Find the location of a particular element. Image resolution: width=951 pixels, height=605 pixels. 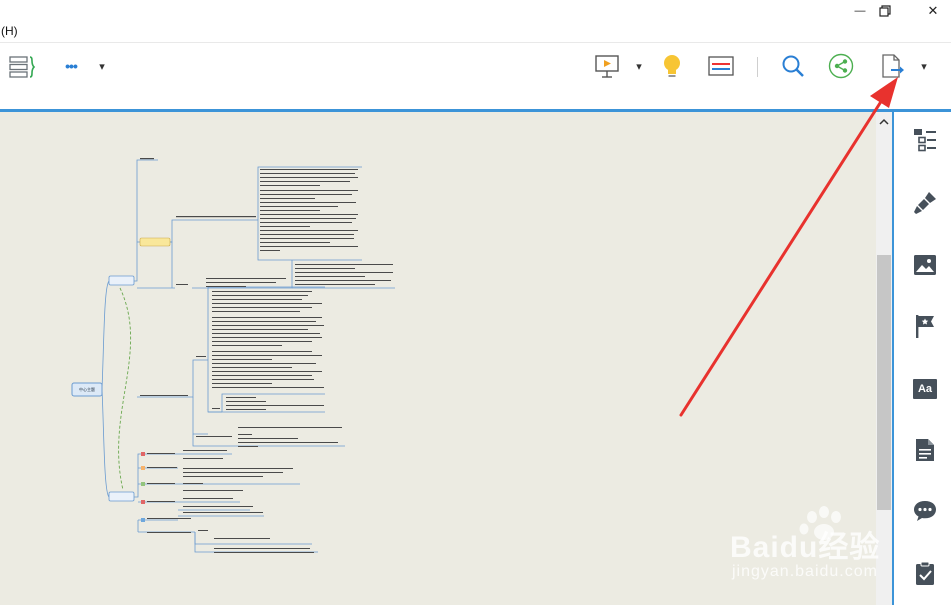

watermark-url: jingyan.baidu.com is located at coordinates (805, 571).